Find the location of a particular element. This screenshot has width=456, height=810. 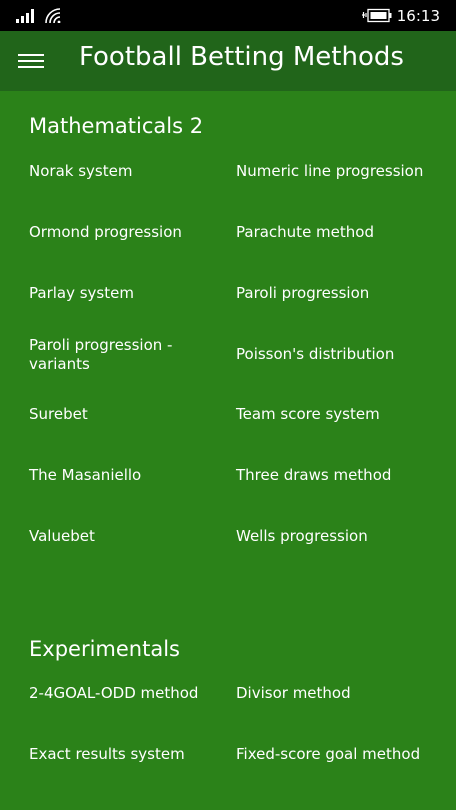

list-item-exact-results-system: Exact results system is located at coordinates (119, 754).